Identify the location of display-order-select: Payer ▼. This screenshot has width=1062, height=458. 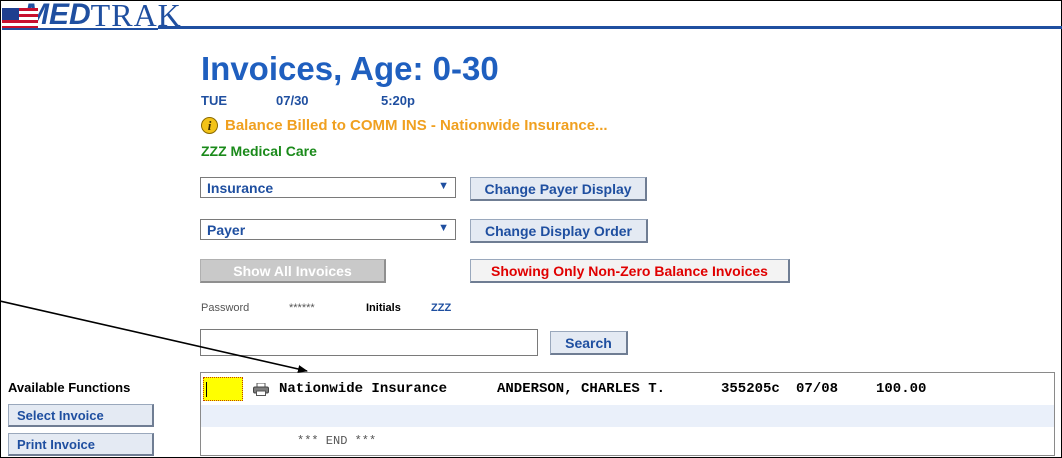
(328, 229).